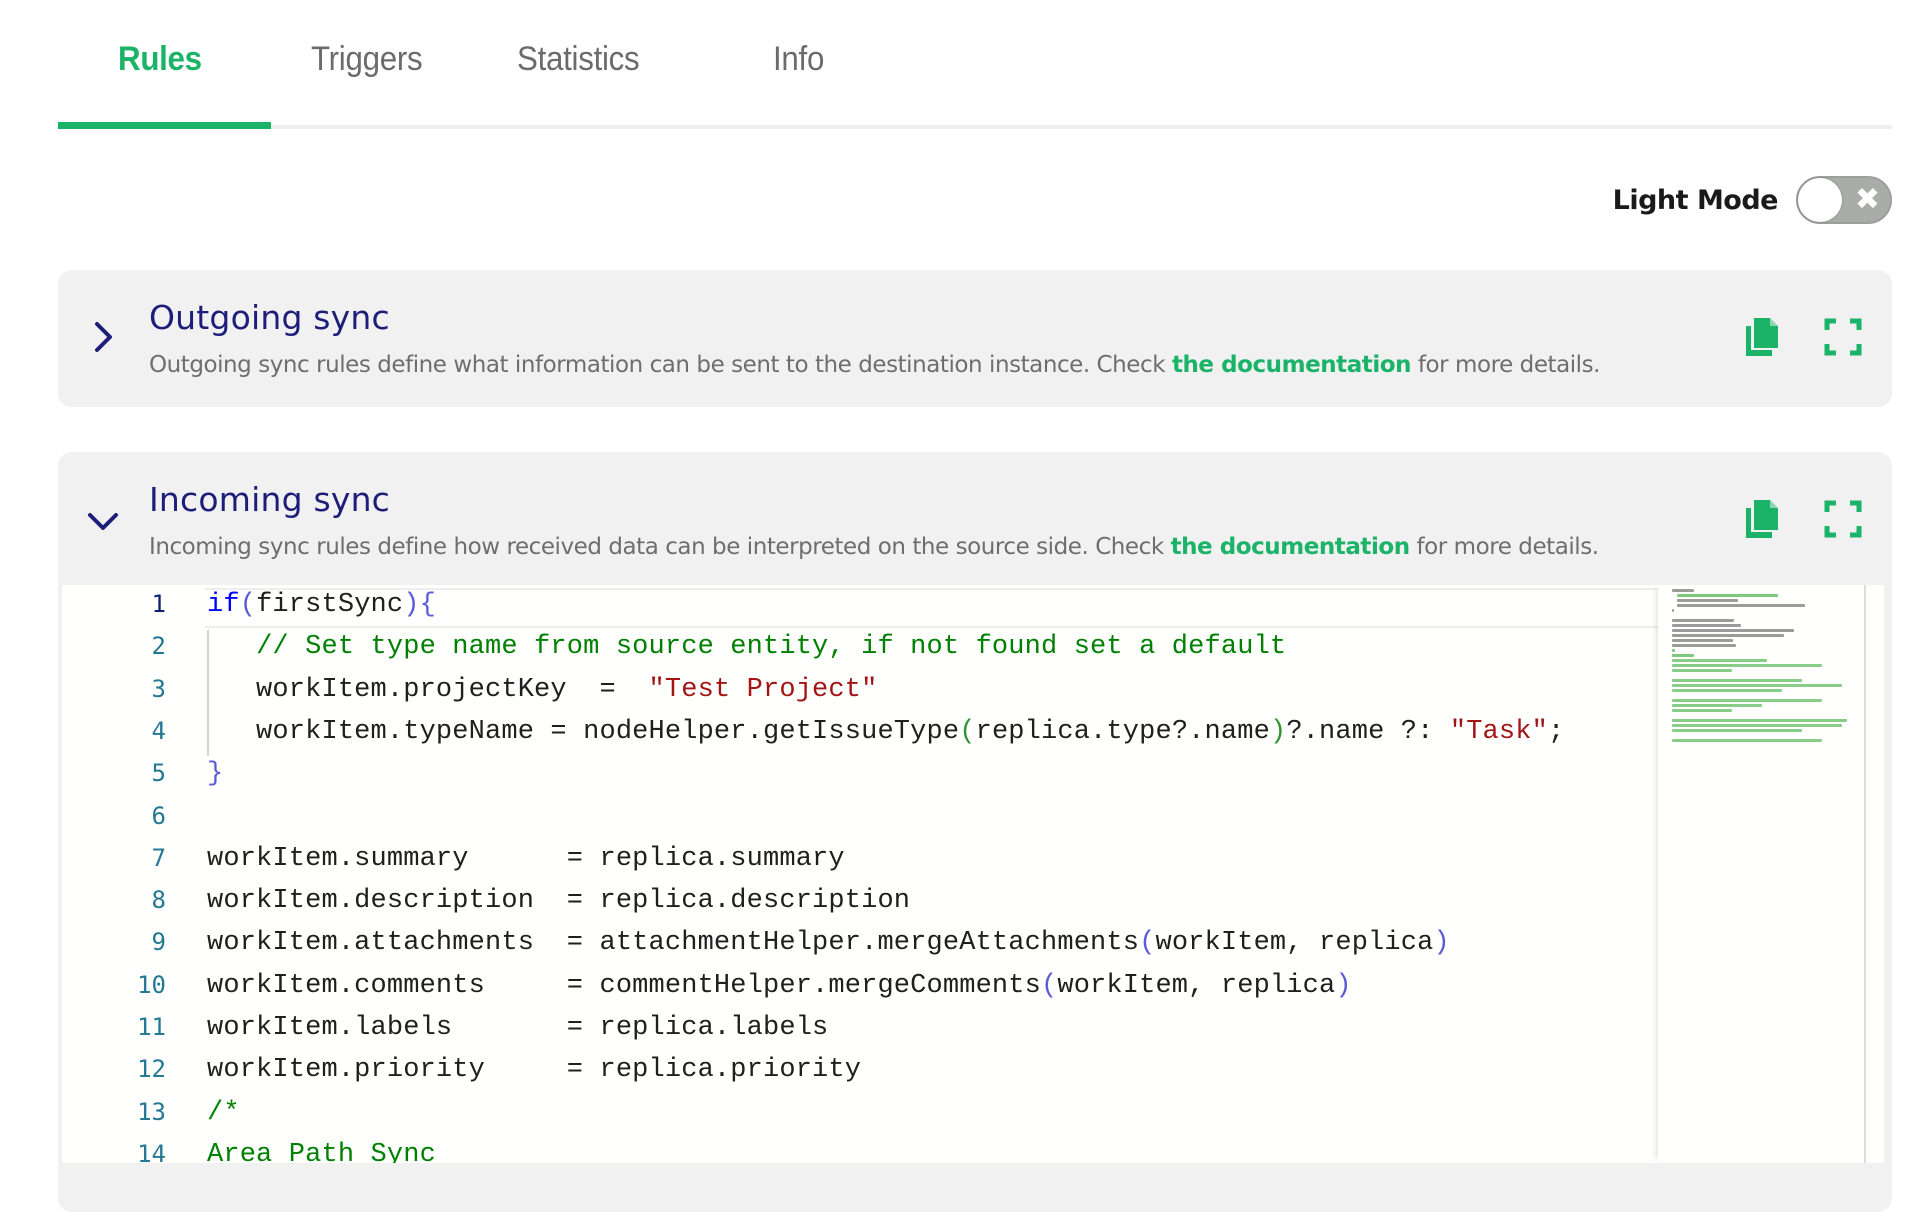 The height and width of the screenshot is (1212, 1920). I want to click on code-line: workItem.summary = replica.summary, so click(526, 859).